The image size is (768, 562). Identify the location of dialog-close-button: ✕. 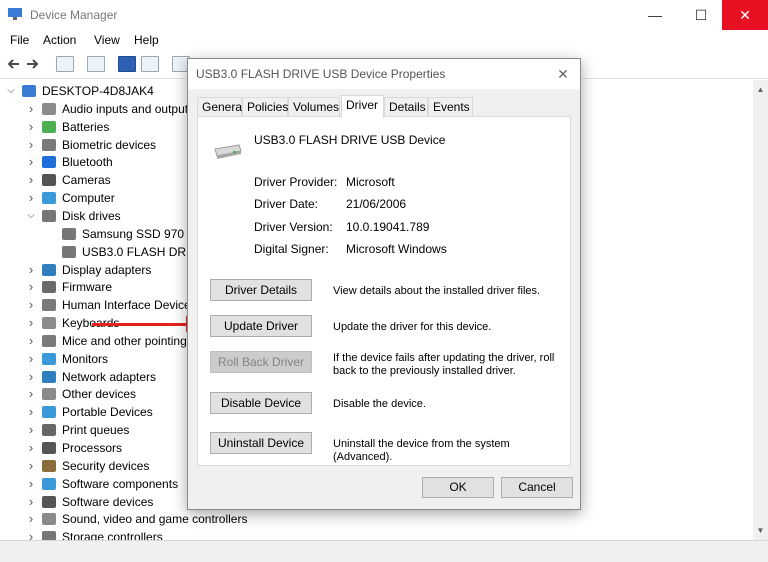
(563, 74).